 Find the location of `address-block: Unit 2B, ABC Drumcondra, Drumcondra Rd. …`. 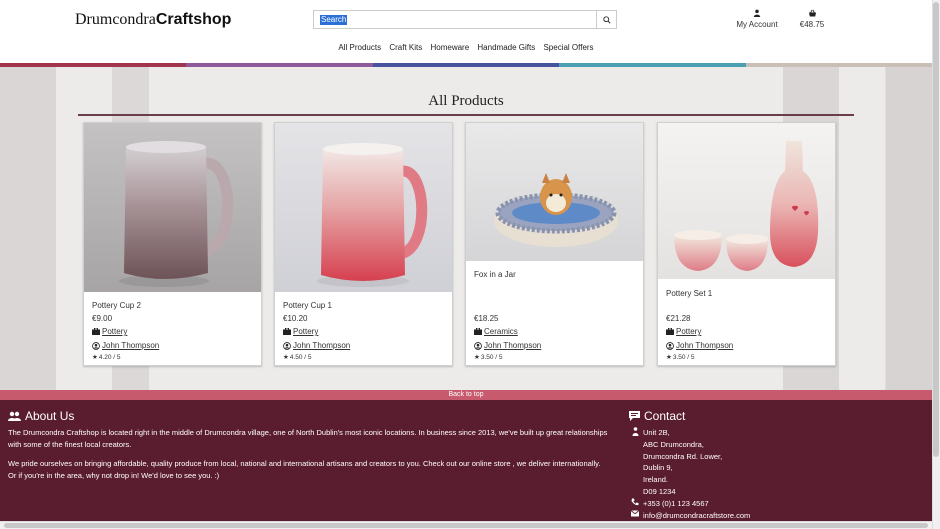

address-block: Unit 2B, ABC Drumcondra, Drumcondra Rd. … is located at coordinates (690, 462).